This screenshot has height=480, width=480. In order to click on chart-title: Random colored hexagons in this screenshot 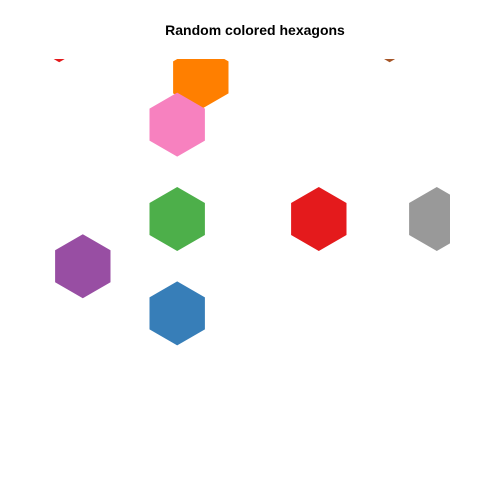, I will do `click(255, 30)`.